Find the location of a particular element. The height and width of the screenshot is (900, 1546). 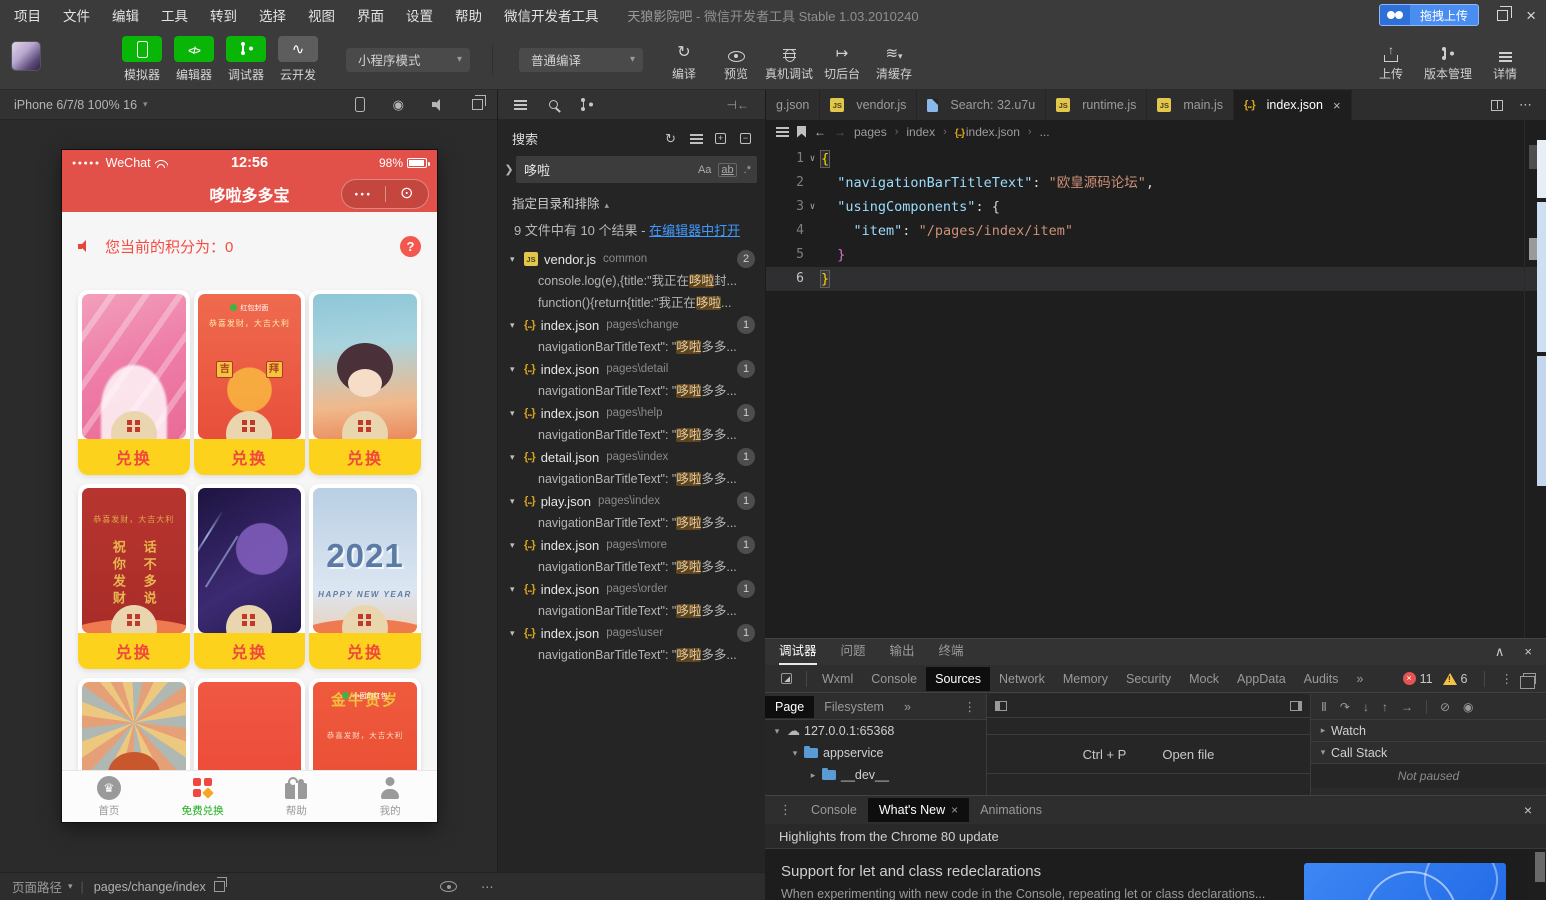

tab-help: 帮助 is located at coordinates (297, 796).